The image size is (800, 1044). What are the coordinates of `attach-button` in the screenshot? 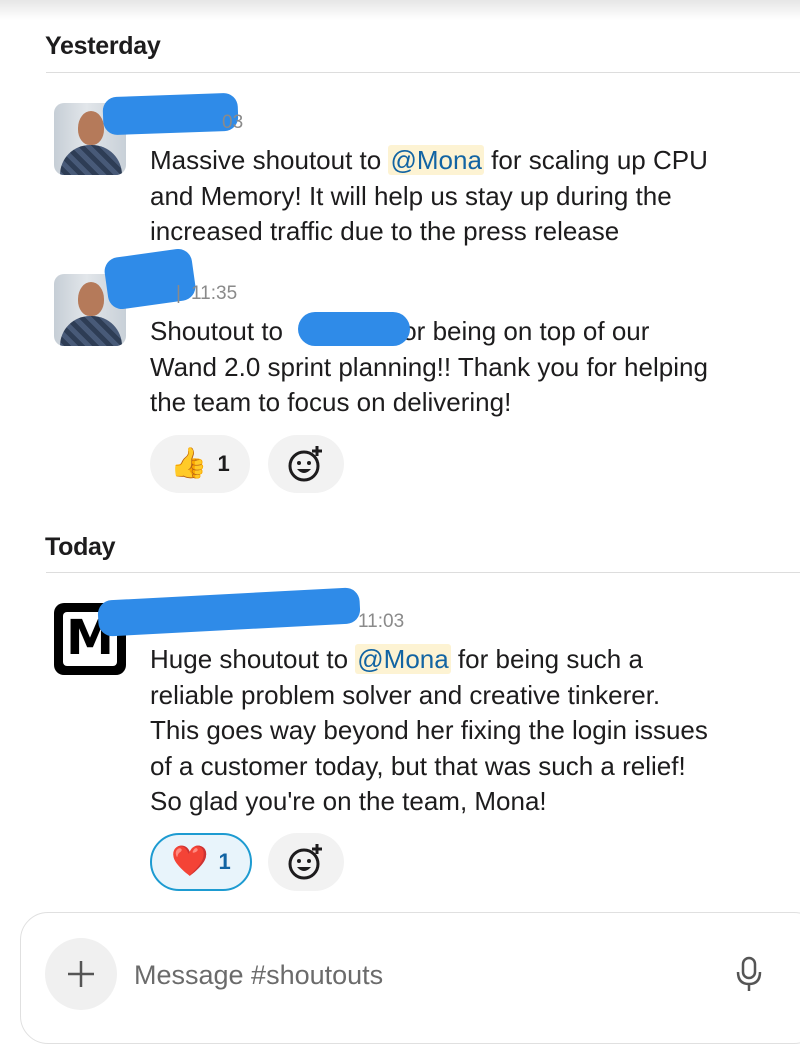 It's located at (81, 974).